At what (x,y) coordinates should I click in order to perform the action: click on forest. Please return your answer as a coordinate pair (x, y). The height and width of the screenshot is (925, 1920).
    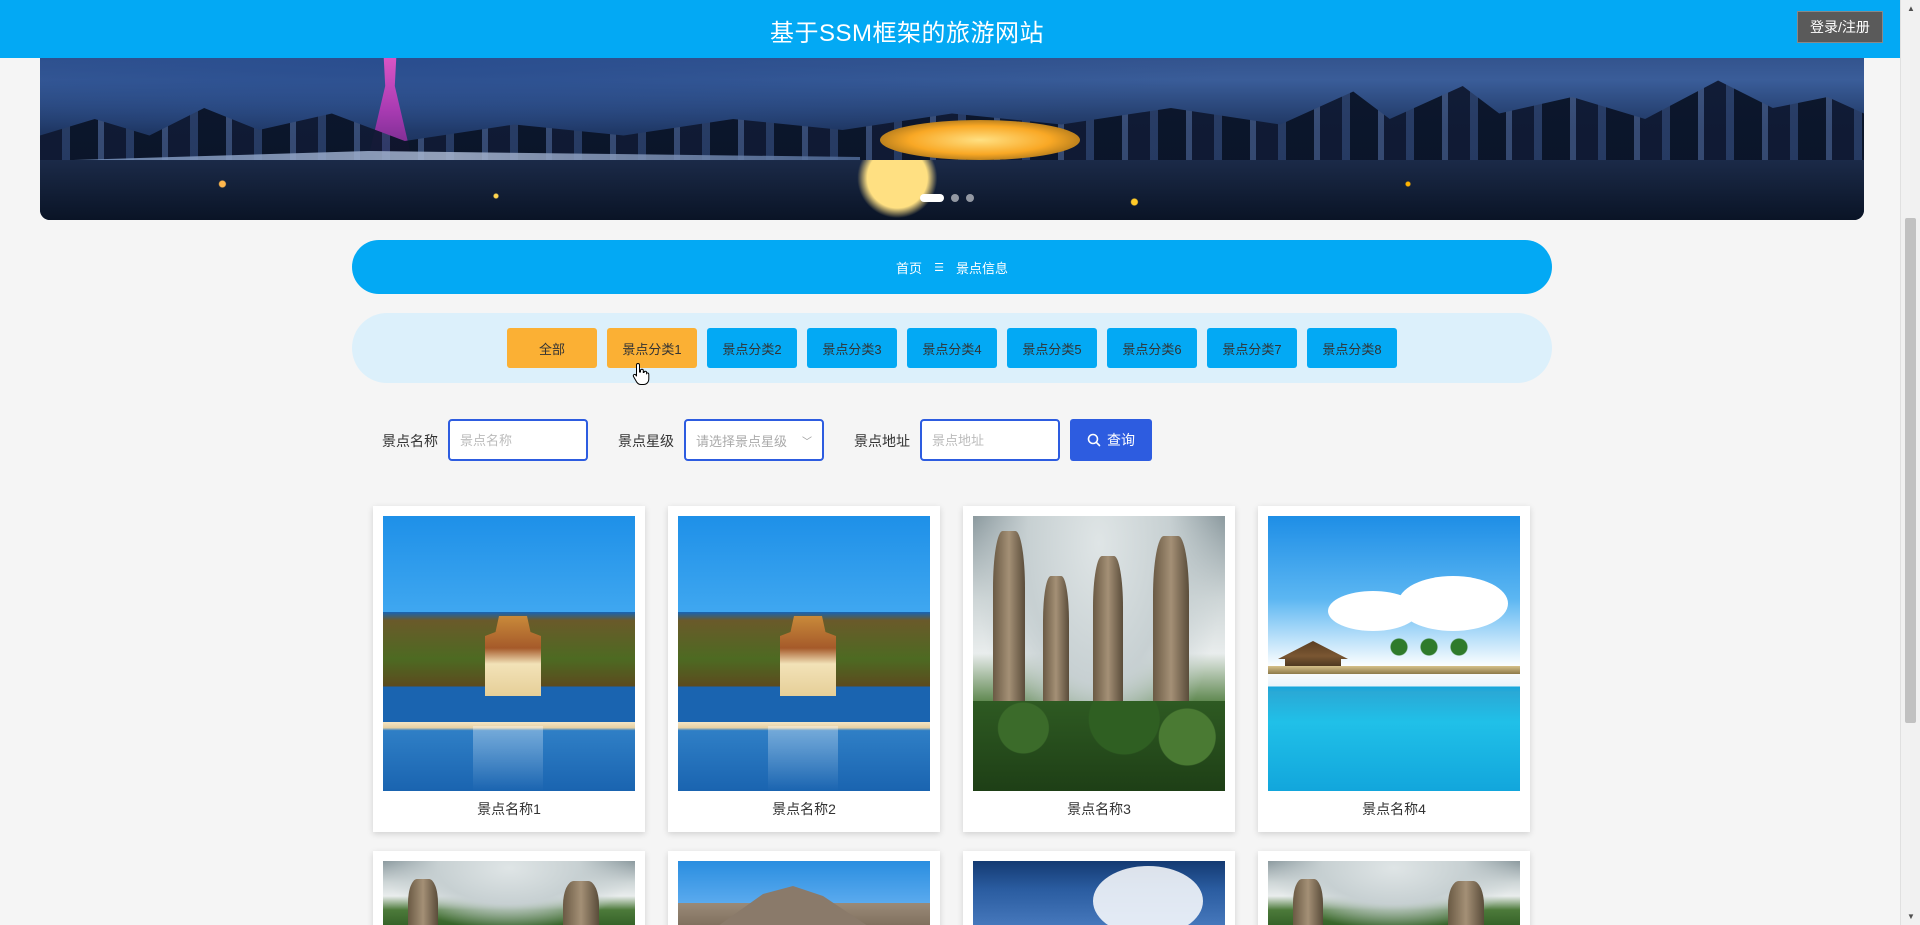
    Looking at the image, I should click on (1099, 746).